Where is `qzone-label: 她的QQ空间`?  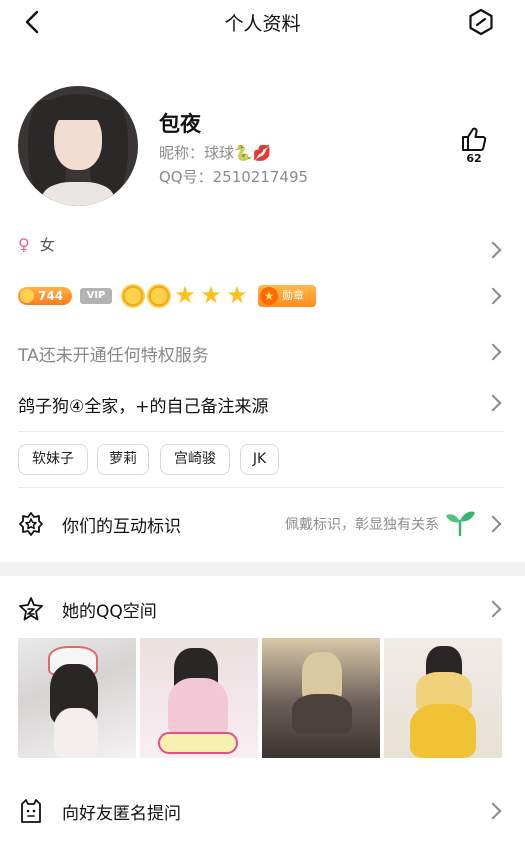 qzone-label: 她的QQ空间 is located at coordinates (109, 609).